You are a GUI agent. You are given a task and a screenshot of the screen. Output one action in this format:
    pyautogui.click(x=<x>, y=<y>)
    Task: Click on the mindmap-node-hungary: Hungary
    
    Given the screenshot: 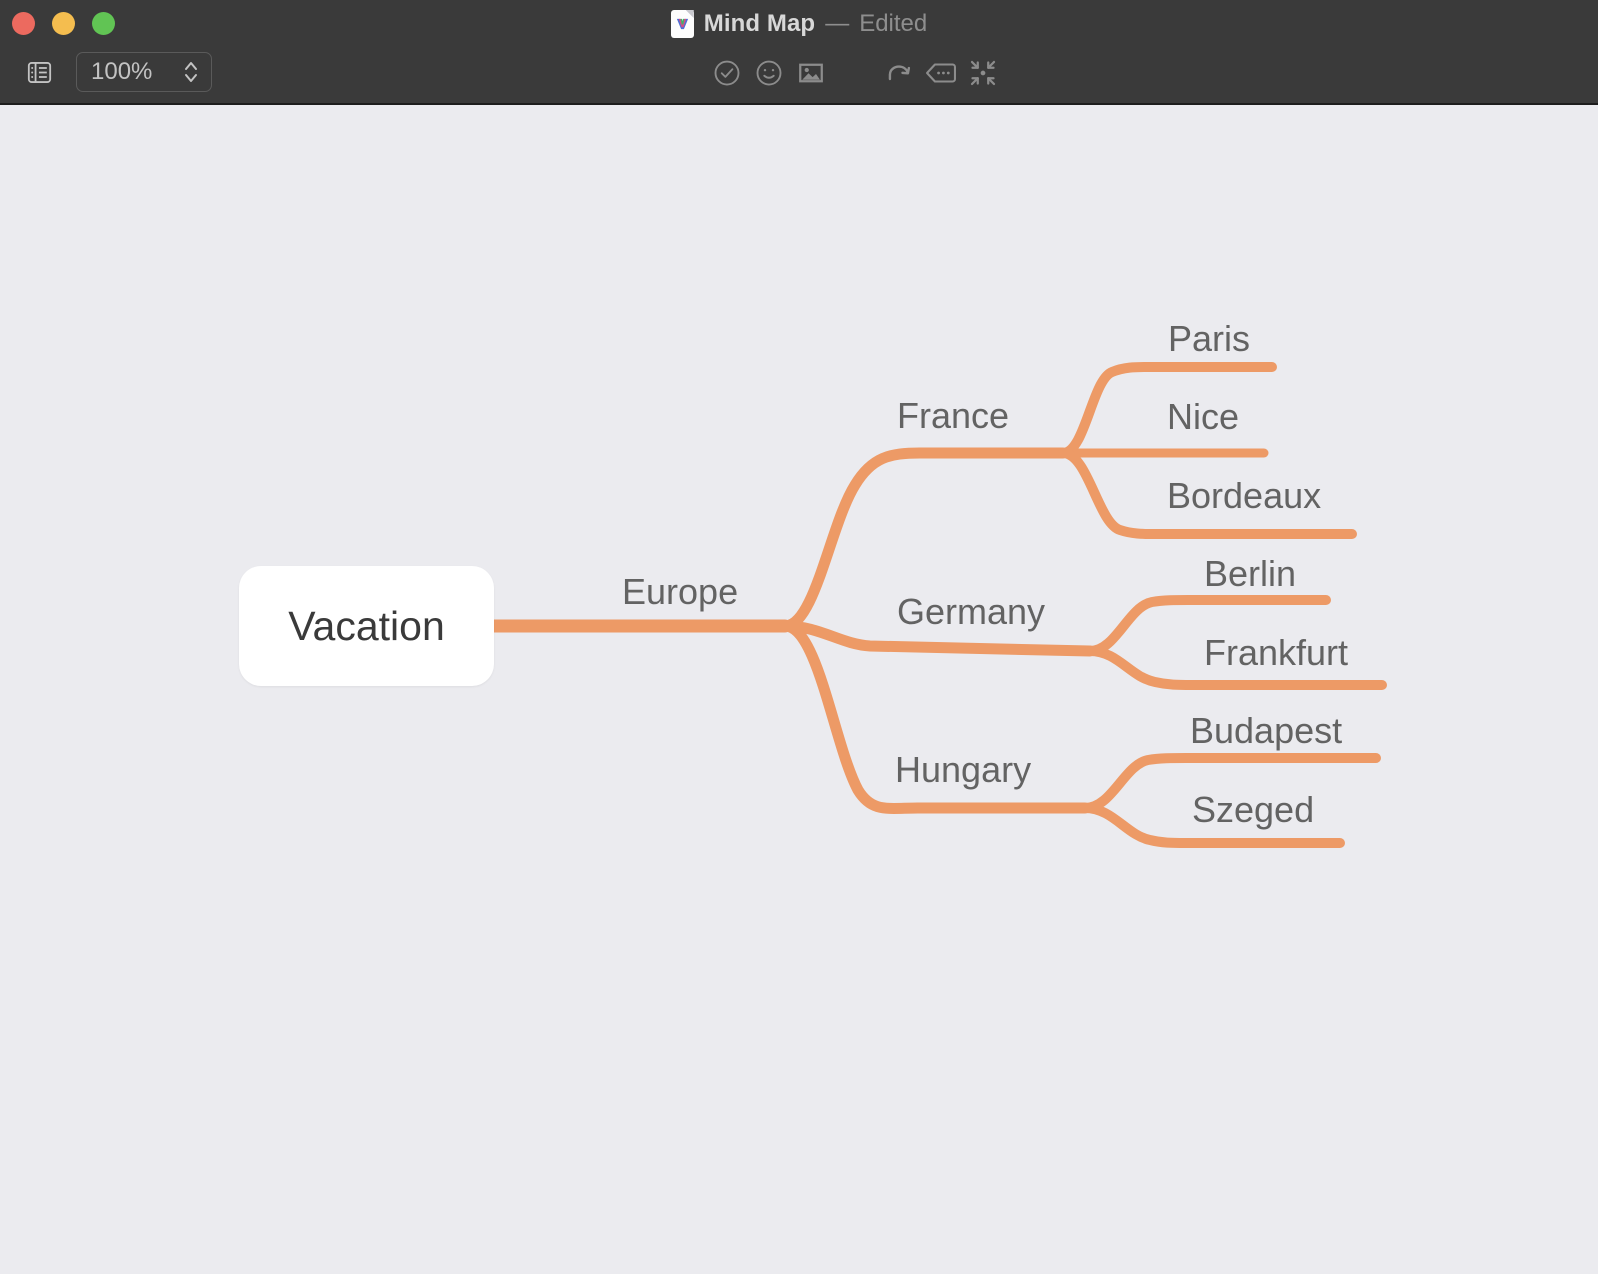 What is the action you would take?
    pyautogui.click(x=963, y=770)
    